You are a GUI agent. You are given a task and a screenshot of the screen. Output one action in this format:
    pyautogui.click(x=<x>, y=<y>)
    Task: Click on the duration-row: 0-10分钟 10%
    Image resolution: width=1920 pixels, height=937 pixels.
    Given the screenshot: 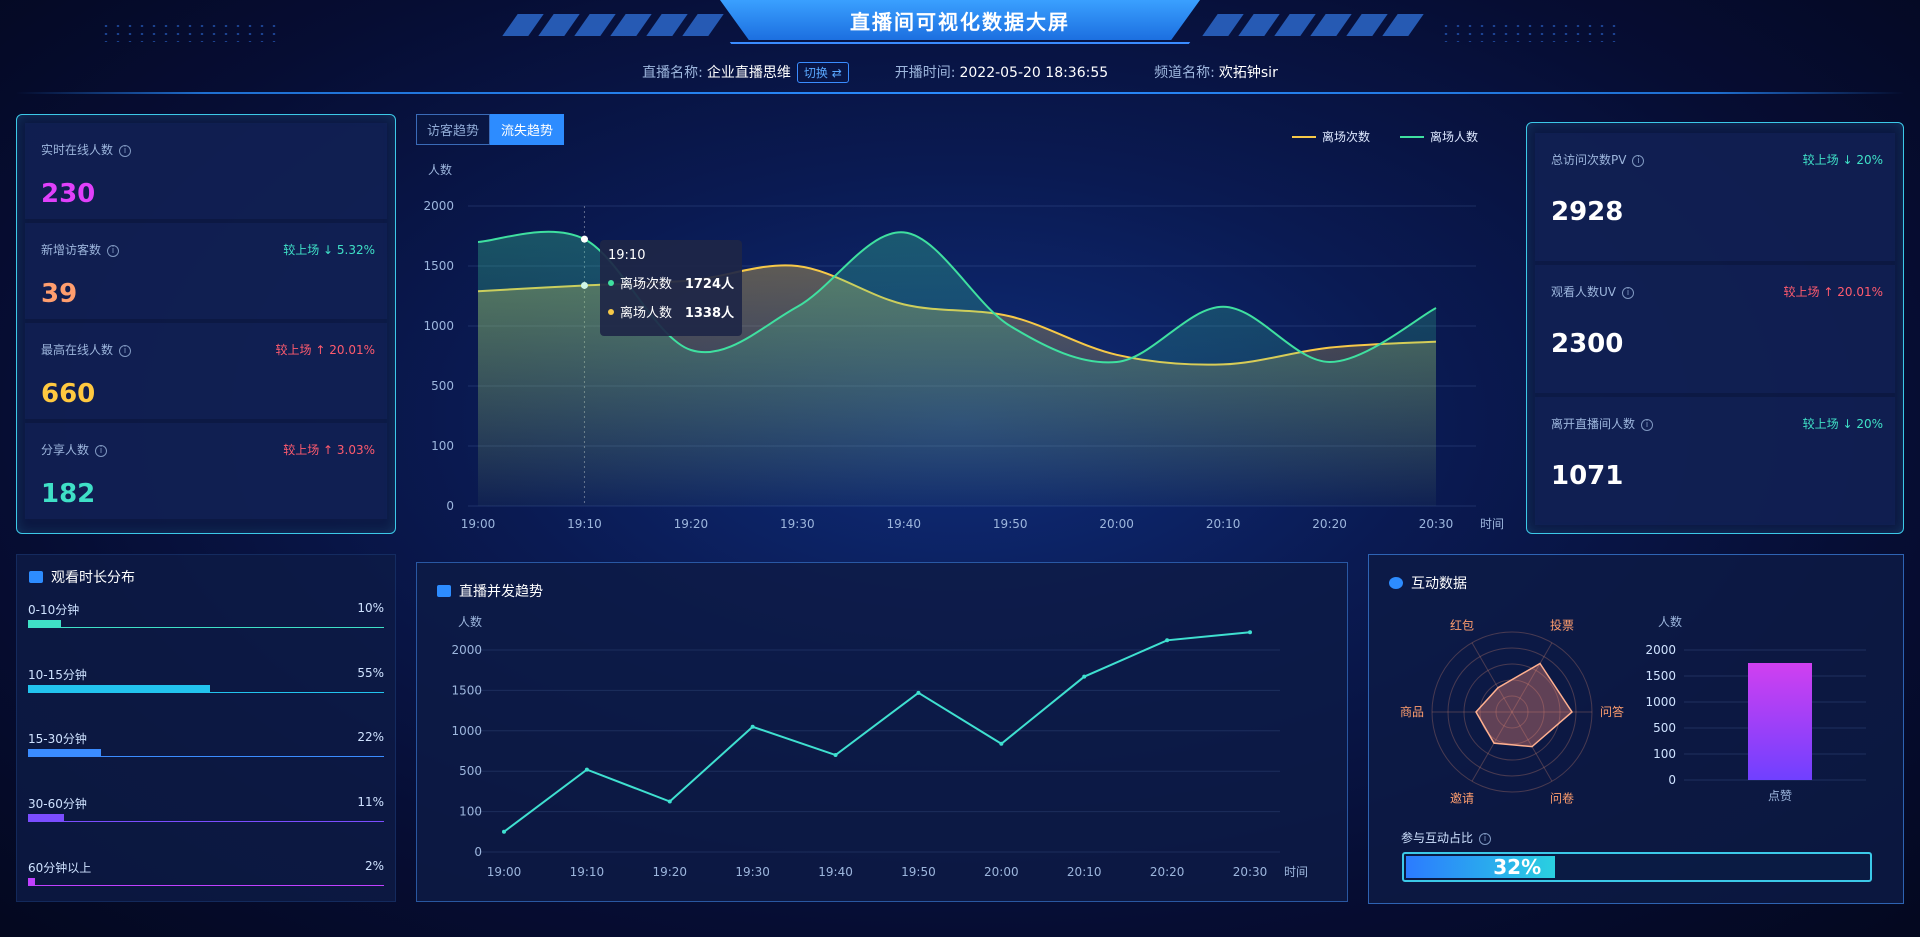 What is the action you would take?
    pyautogui.click(x=206, y=614)
    